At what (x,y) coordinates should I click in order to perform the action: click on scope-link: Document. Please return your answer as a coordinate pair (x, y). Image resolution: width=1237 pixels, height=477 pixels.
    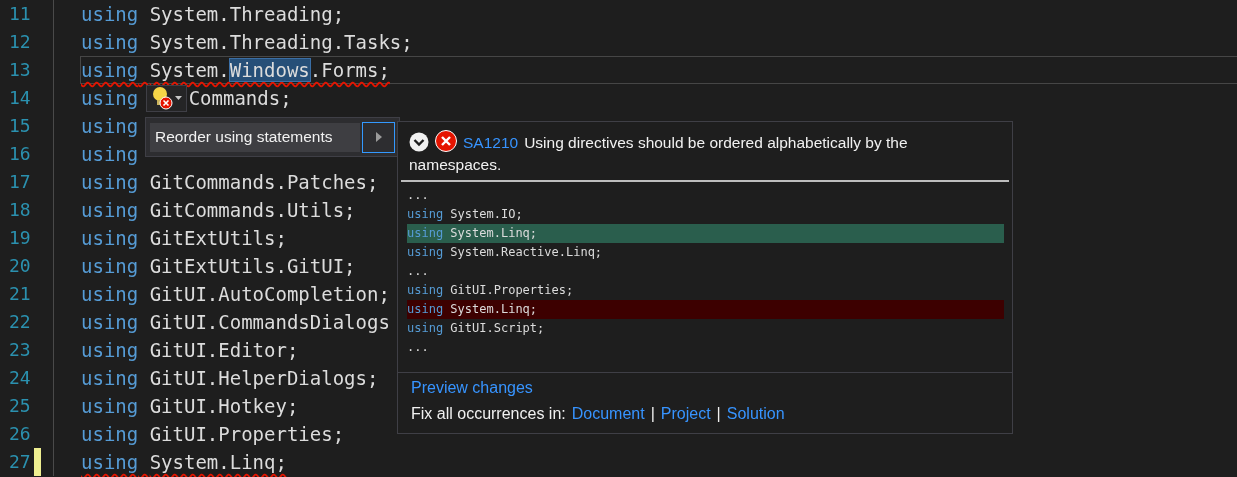
    Looking at the image, I should click on (608, 414).